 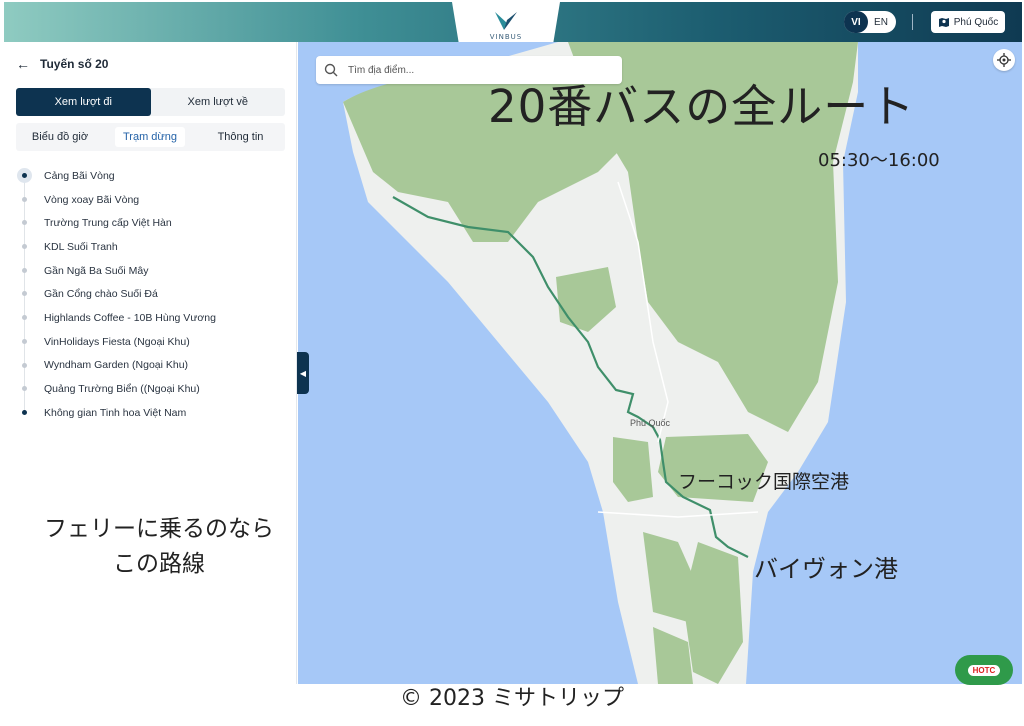 I want to click on list-item: Cảng Bãi Vòng, so click(x=149, y=176).